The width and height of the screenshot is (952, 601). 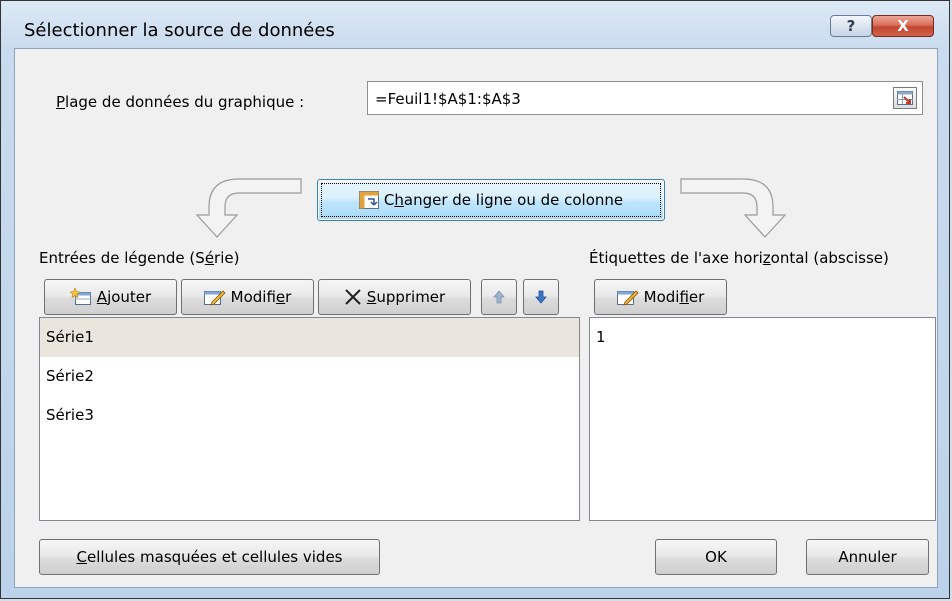 What do you see at coordinates (261, 297) in the screenshot?
I see `edit-series-label: Modifier` at bounding box center [261, 297].